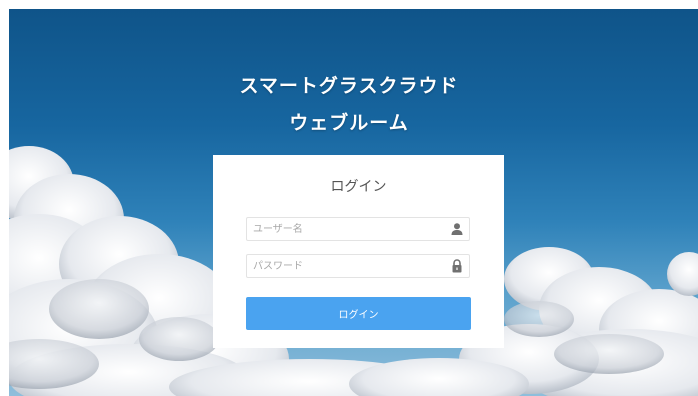  I want to click on login-button: ログイン, so click(358, 313).